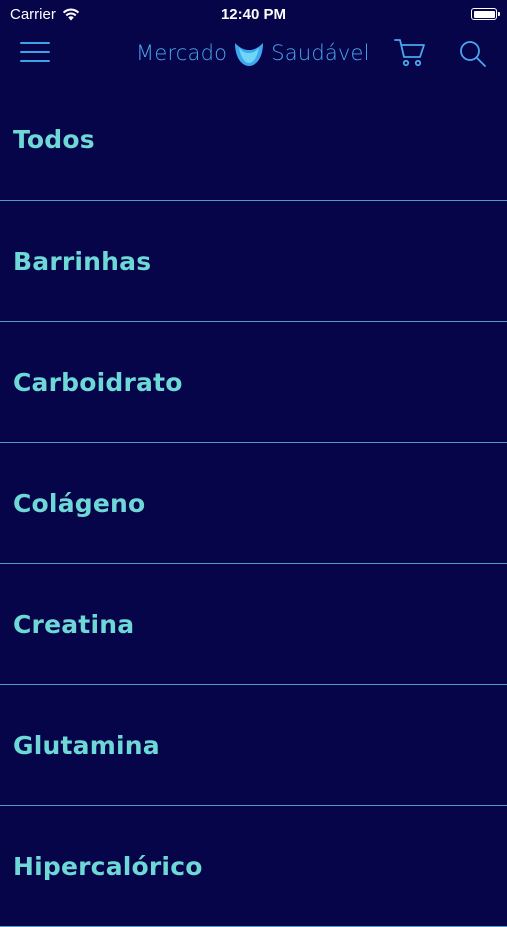  I want to click on hamburger-icon-line-bottom, so click(35, 61).